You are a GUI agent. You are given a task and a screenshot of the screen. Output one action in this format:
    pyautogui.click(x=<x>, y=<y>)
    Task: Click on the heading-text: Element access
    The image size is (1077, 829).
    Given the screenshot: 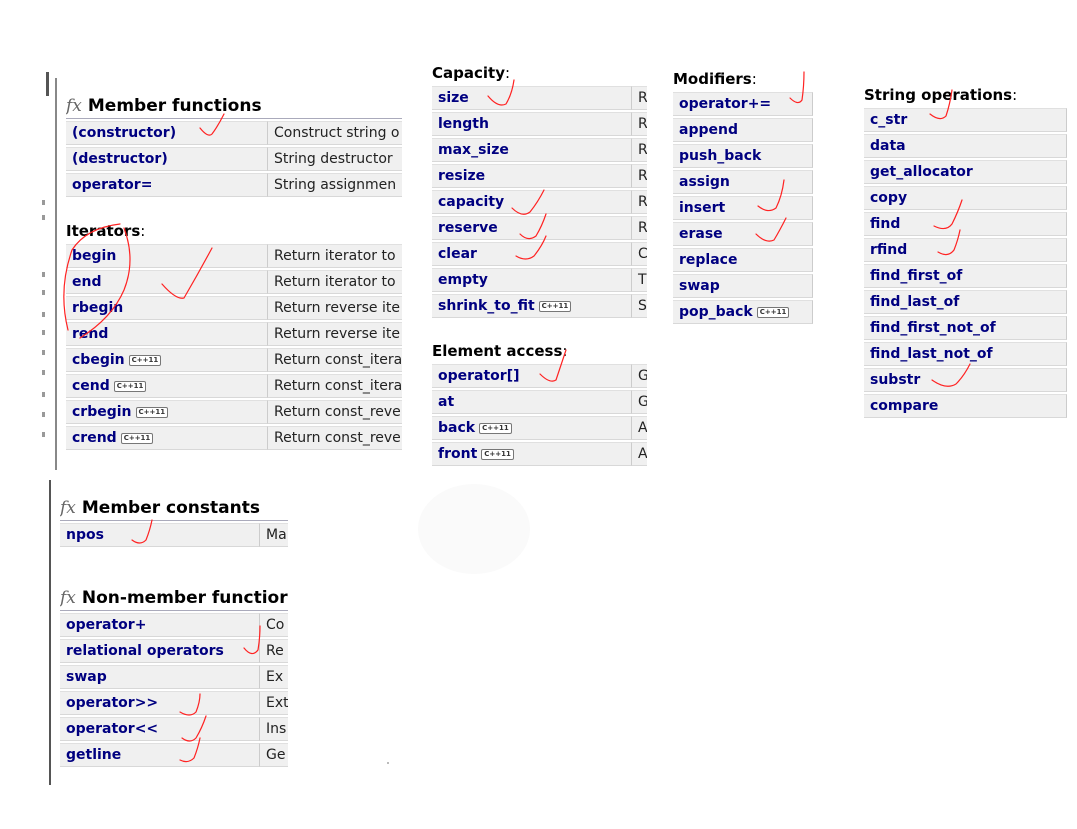 What is the action you would take?
    pyautogui.click(x=497, y=351)
    